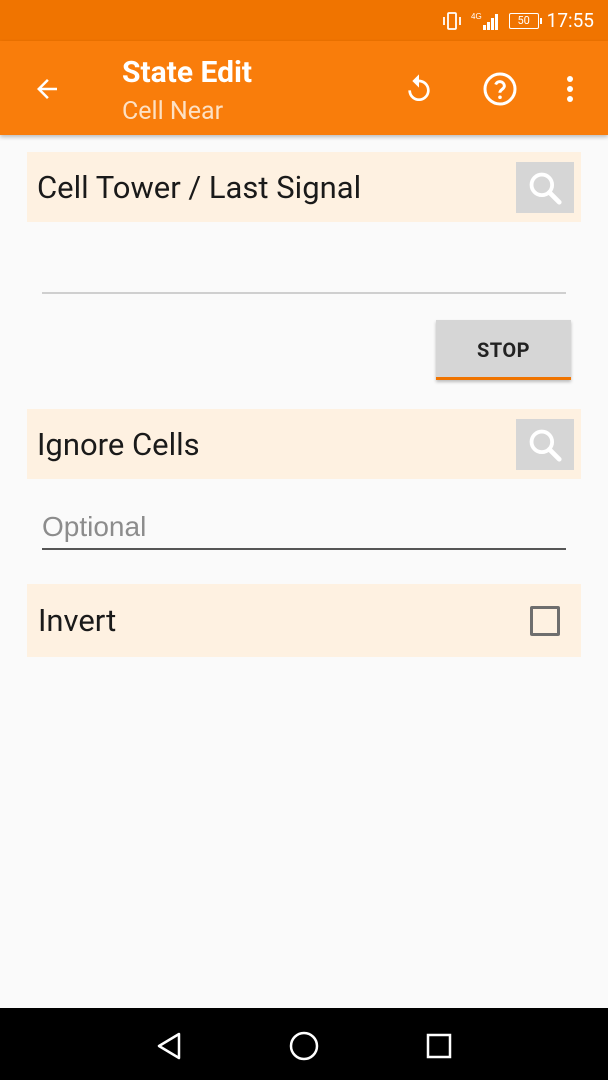 This screenshot has width=608, height=1080. I want to click on battery-icon: 50, so click(525, 20).